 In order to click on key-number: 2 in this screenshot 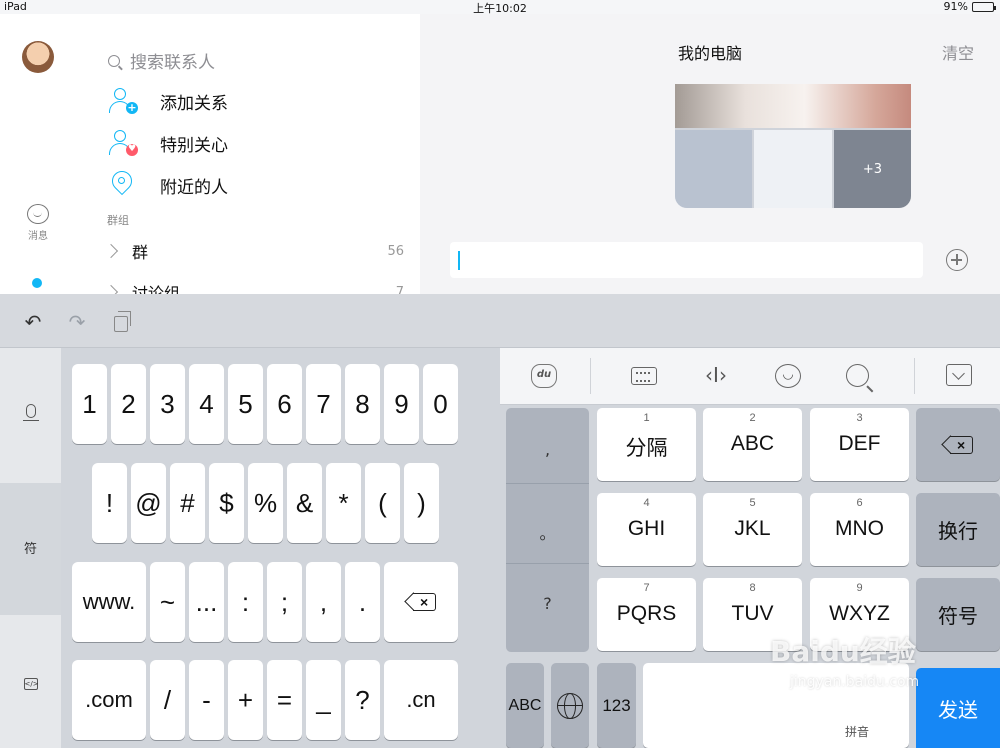, I will do `click(128, 404)`.